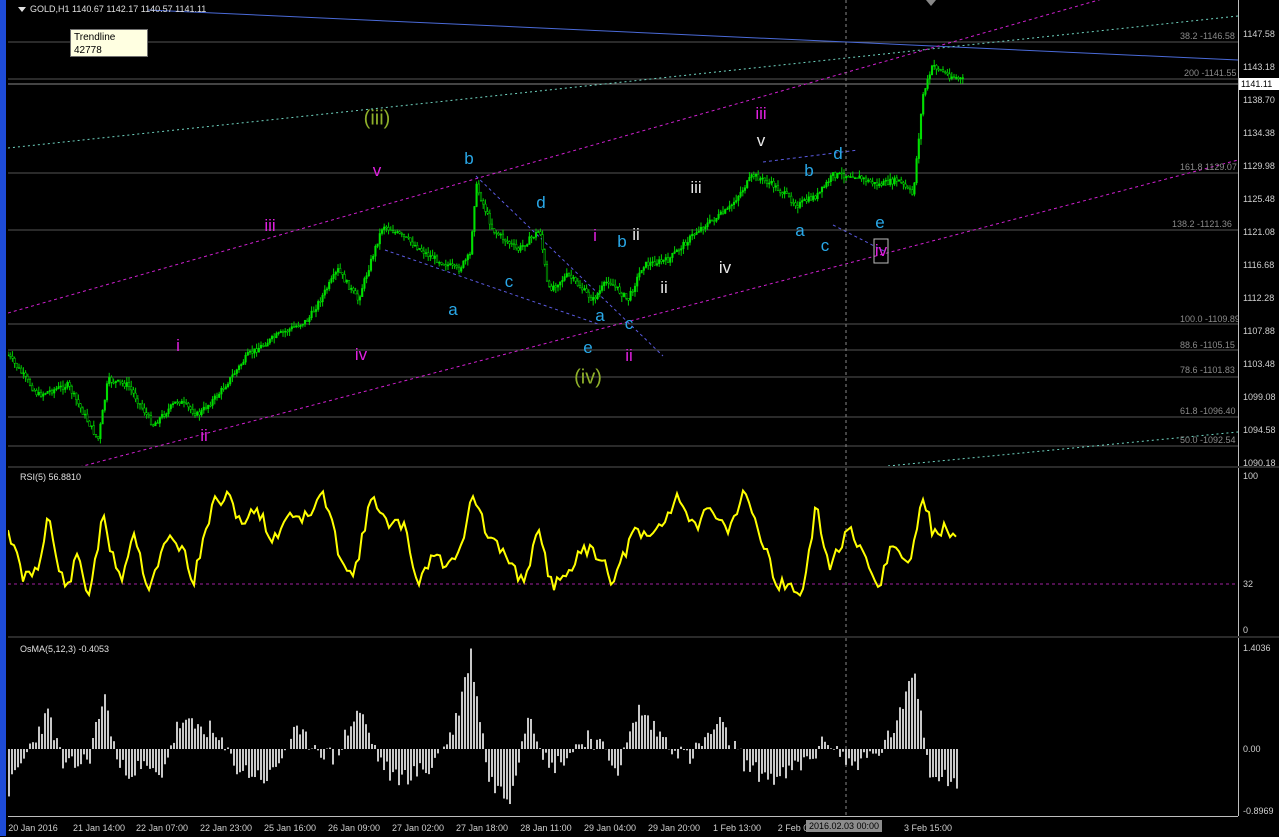 The image size is (1279, 837). Describe the element at coordinates (112, 9) in the screenshot. I see `symbol-title: GOLD,H1 1140.67 1142.17 1140.57 1141.11` at that location.